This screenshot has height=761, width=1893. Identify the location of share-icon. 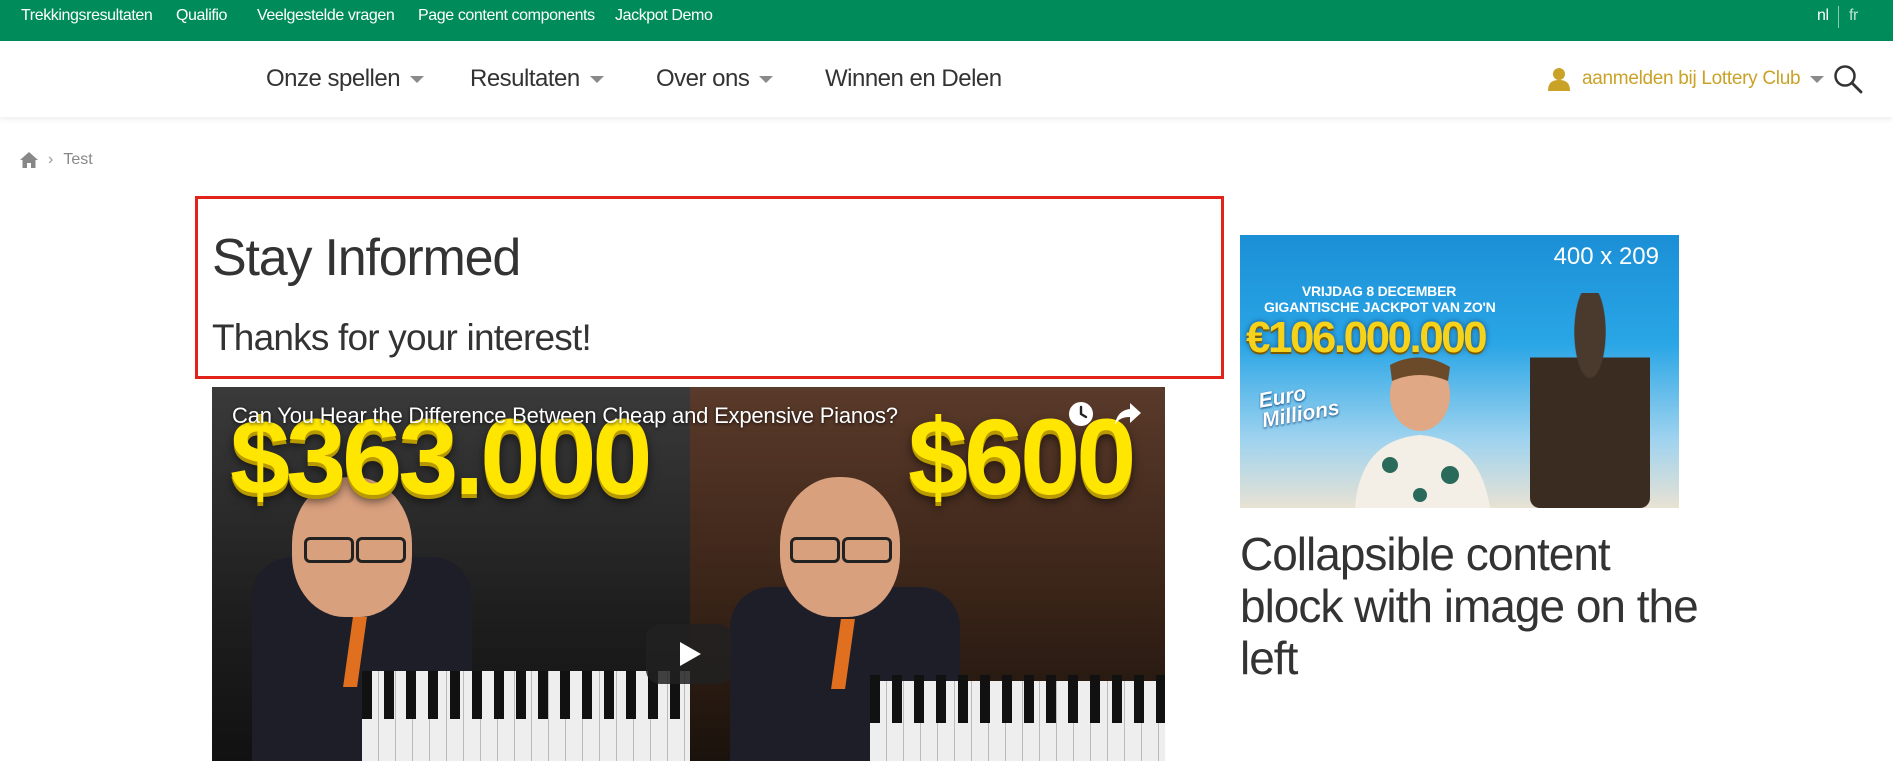
(1128, 414).